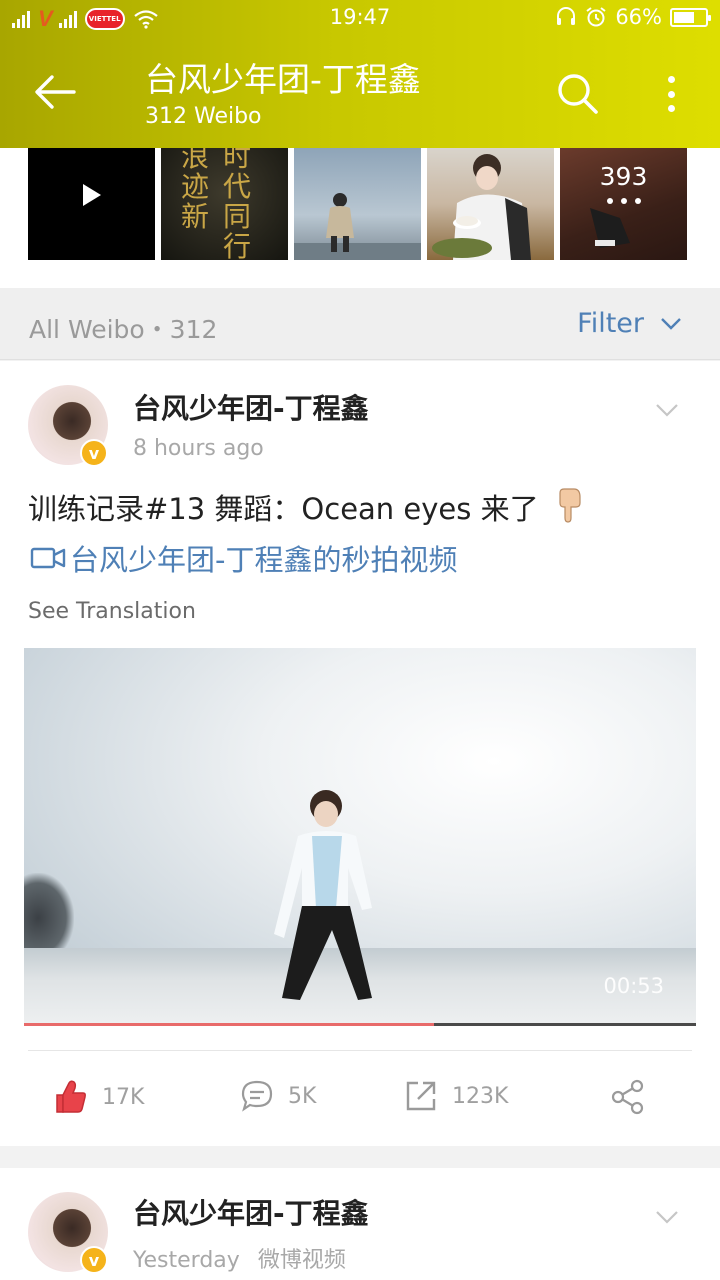  I want to click on like-count: 17K, so click(123, 1097).